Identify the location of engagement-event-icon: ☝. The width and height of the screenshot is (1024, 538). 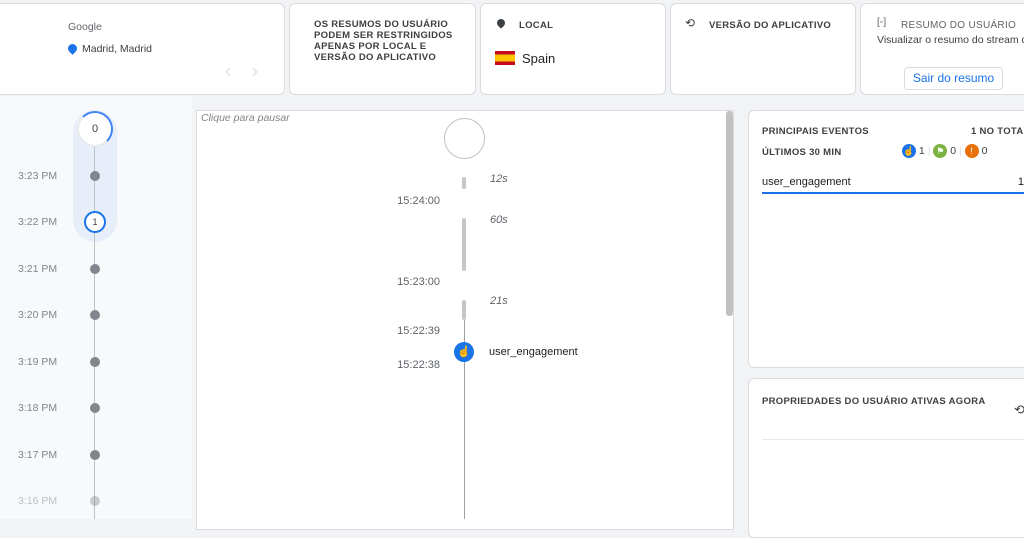
(464, 352).